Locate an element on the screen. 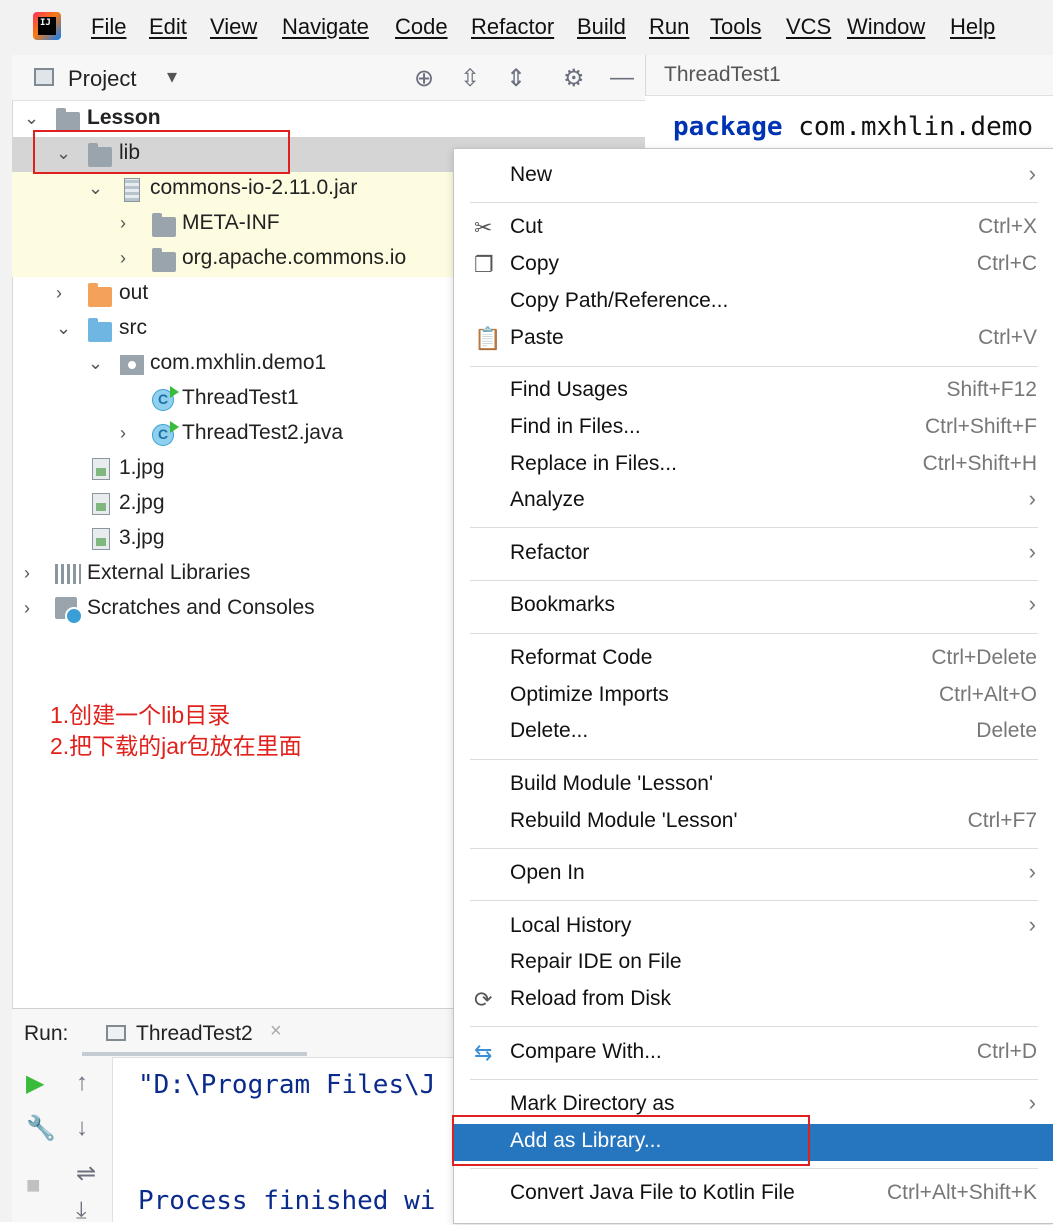 The width and height of the screenshot is (1053, 1225). menu-file: File is located at coordinates (108, 27).